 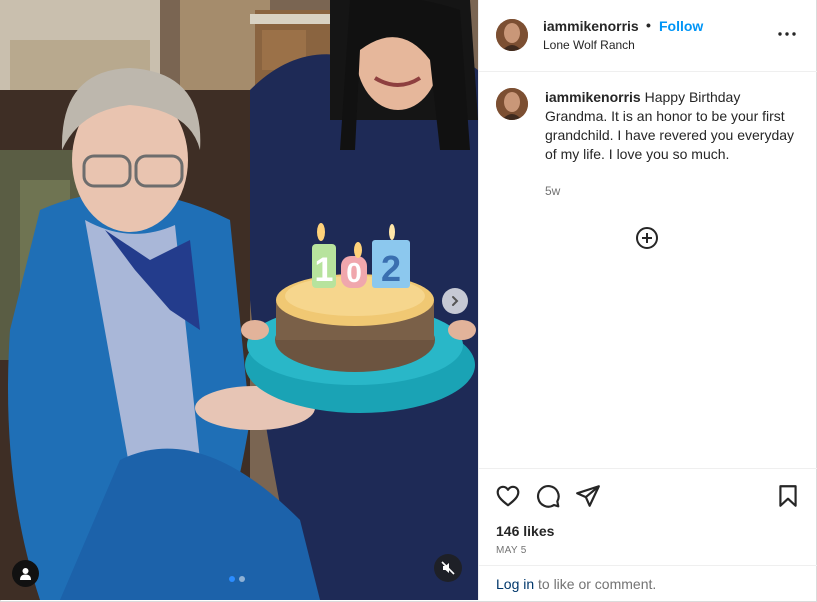 I want to click on caption-avatar, so click(x=512, y=104).